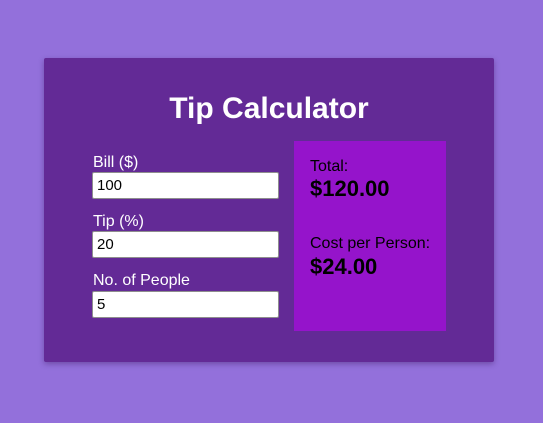  Describe the element at coordinates (185, 244) in the screenshot. I see `tip-percent-input` at that location.